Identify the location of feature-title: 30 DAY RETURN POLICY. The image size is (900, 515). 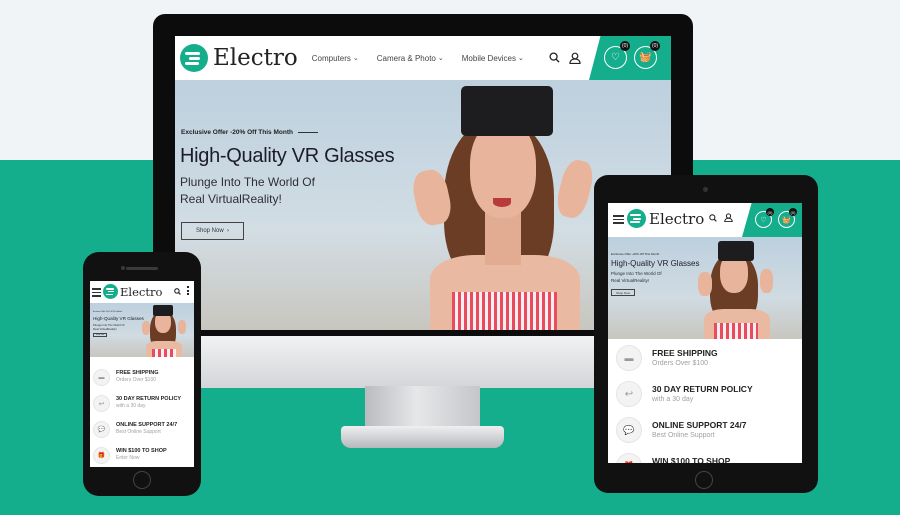
(702, 389).